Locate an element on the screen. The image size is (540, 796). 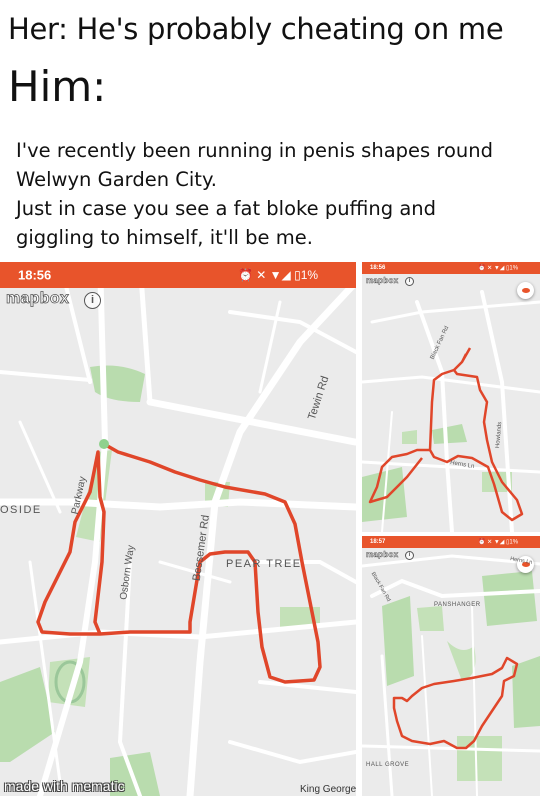
him-line: Him: is located at coordinates (57, 86).